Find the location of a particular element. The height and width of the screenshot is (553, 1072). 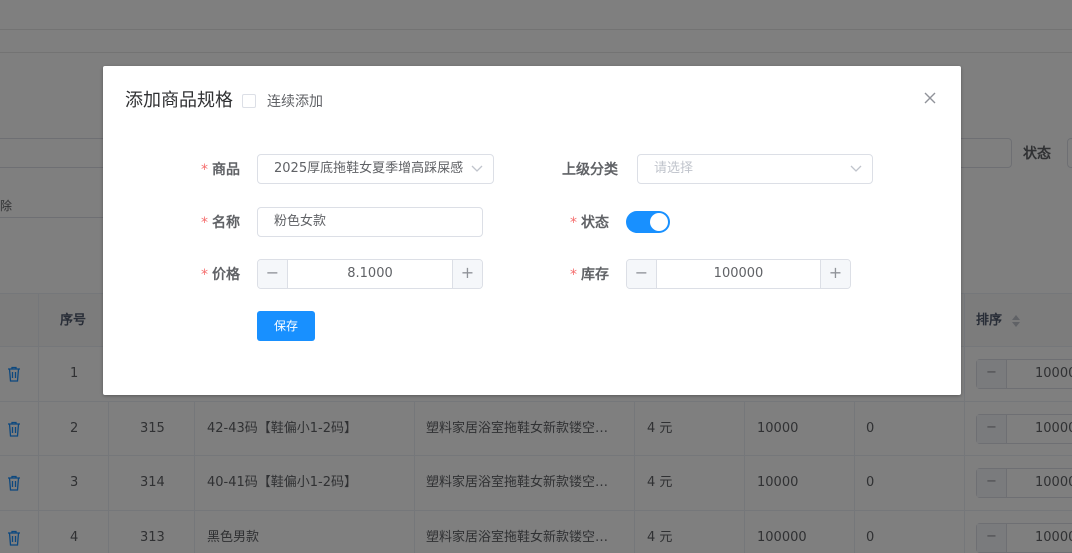

dialog-title: 添加商品规格 is located at coordinates (179, 100).